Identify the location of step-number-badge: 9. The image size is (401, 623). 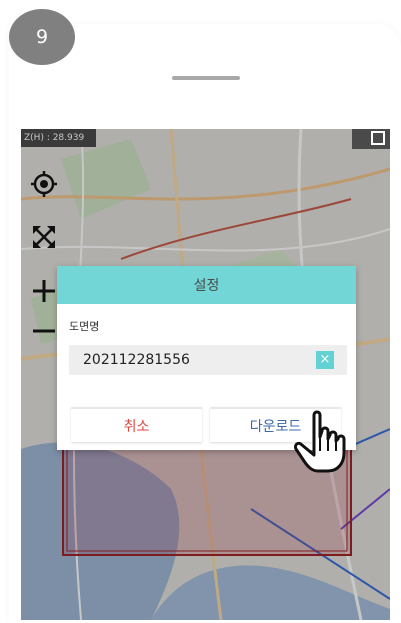
(42, 37).